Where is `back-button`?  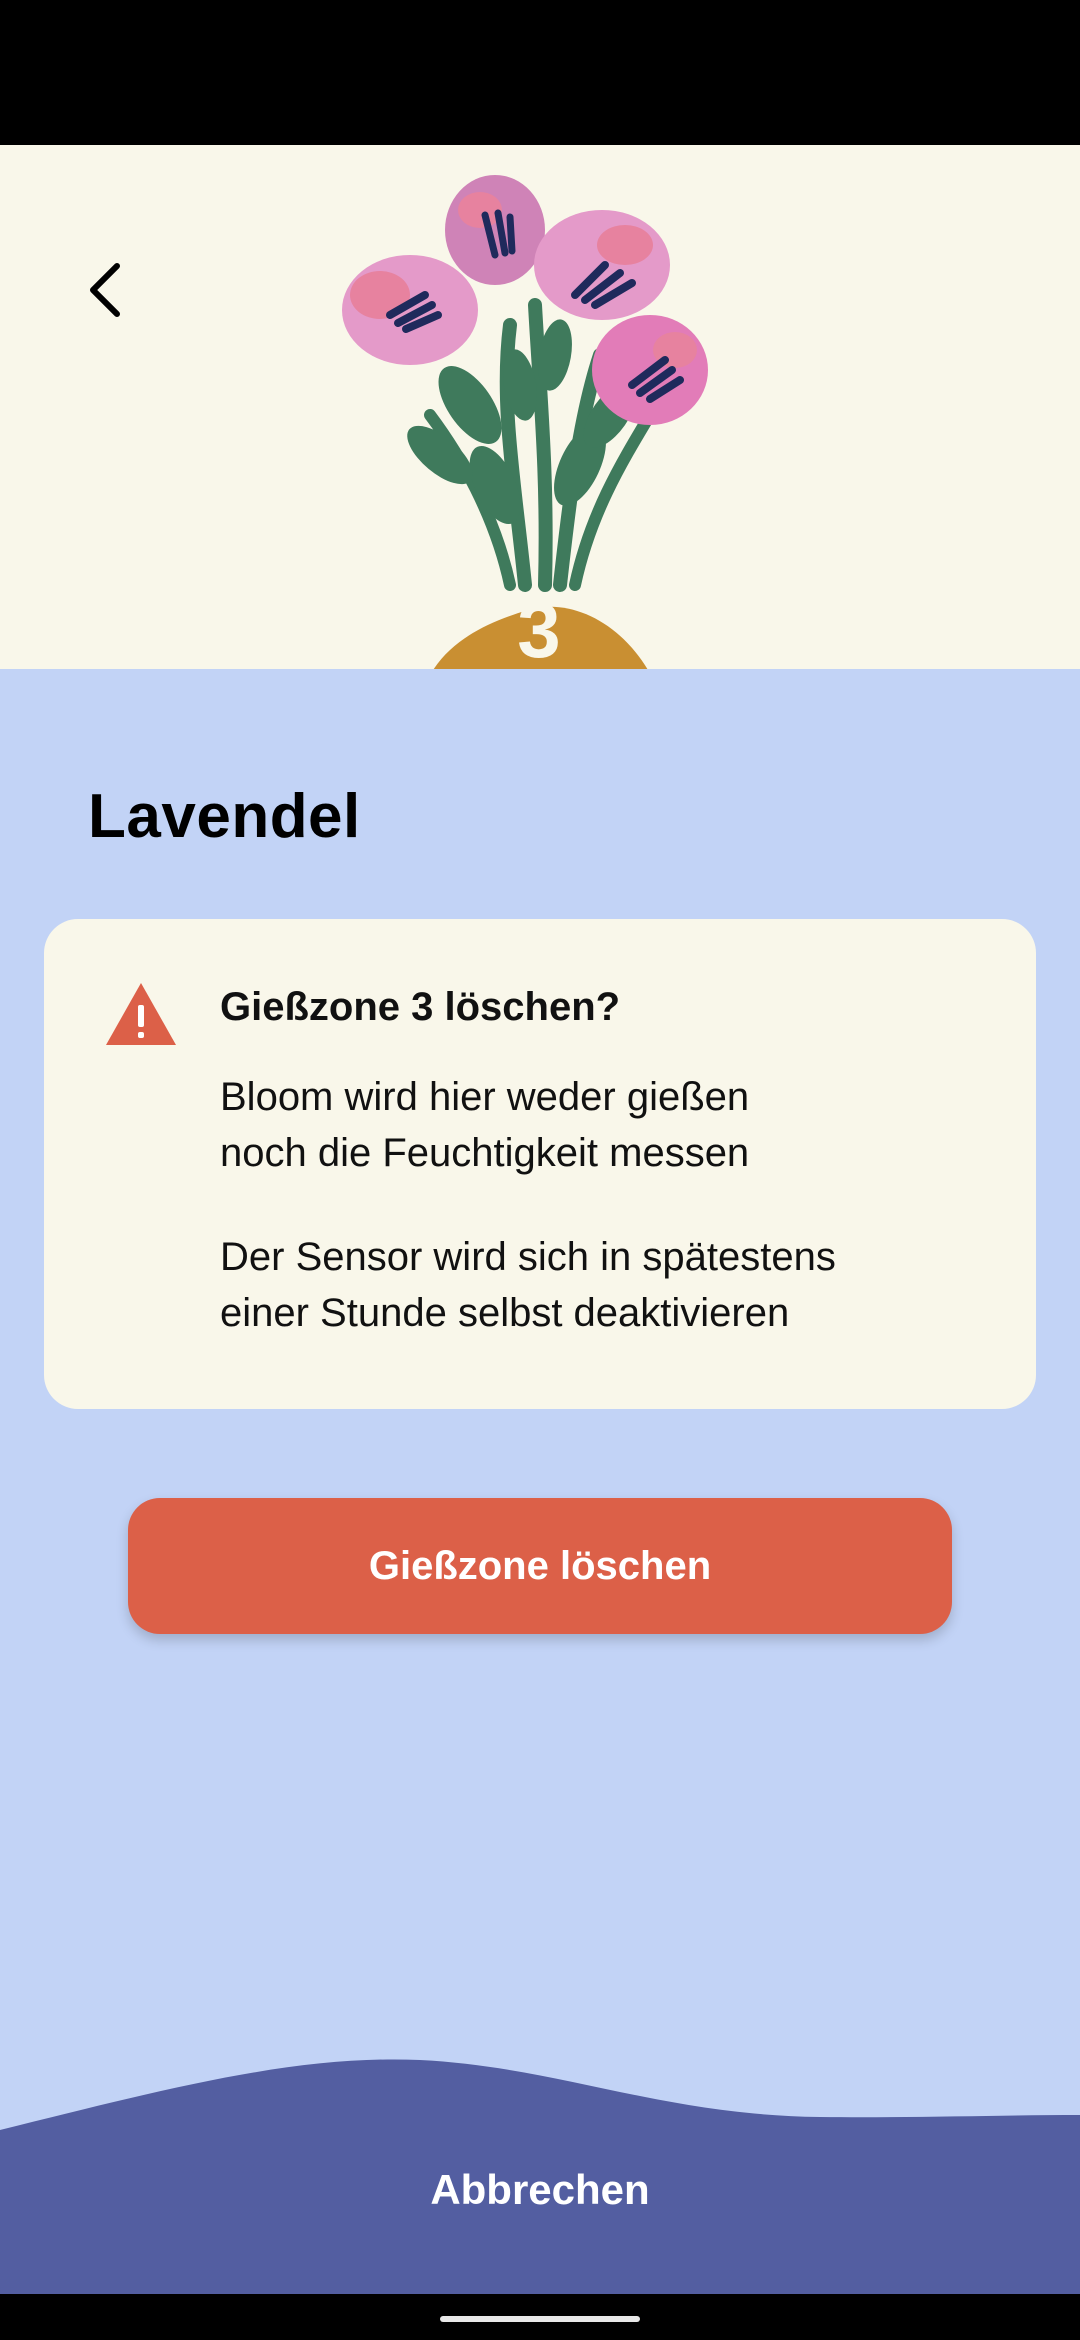 back-button is located at coordinates (105, 290).